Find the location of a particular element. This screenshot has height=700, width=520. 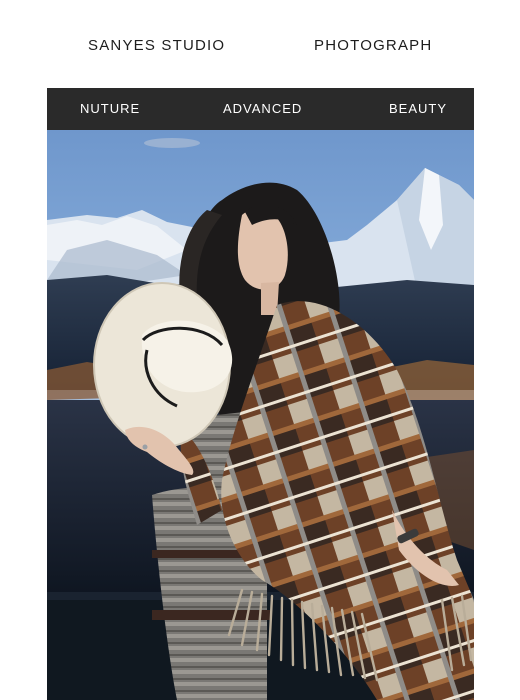

category-nav-bar: NUTURE ADVANCED BEAUTY is located at coordinates (260, 109).